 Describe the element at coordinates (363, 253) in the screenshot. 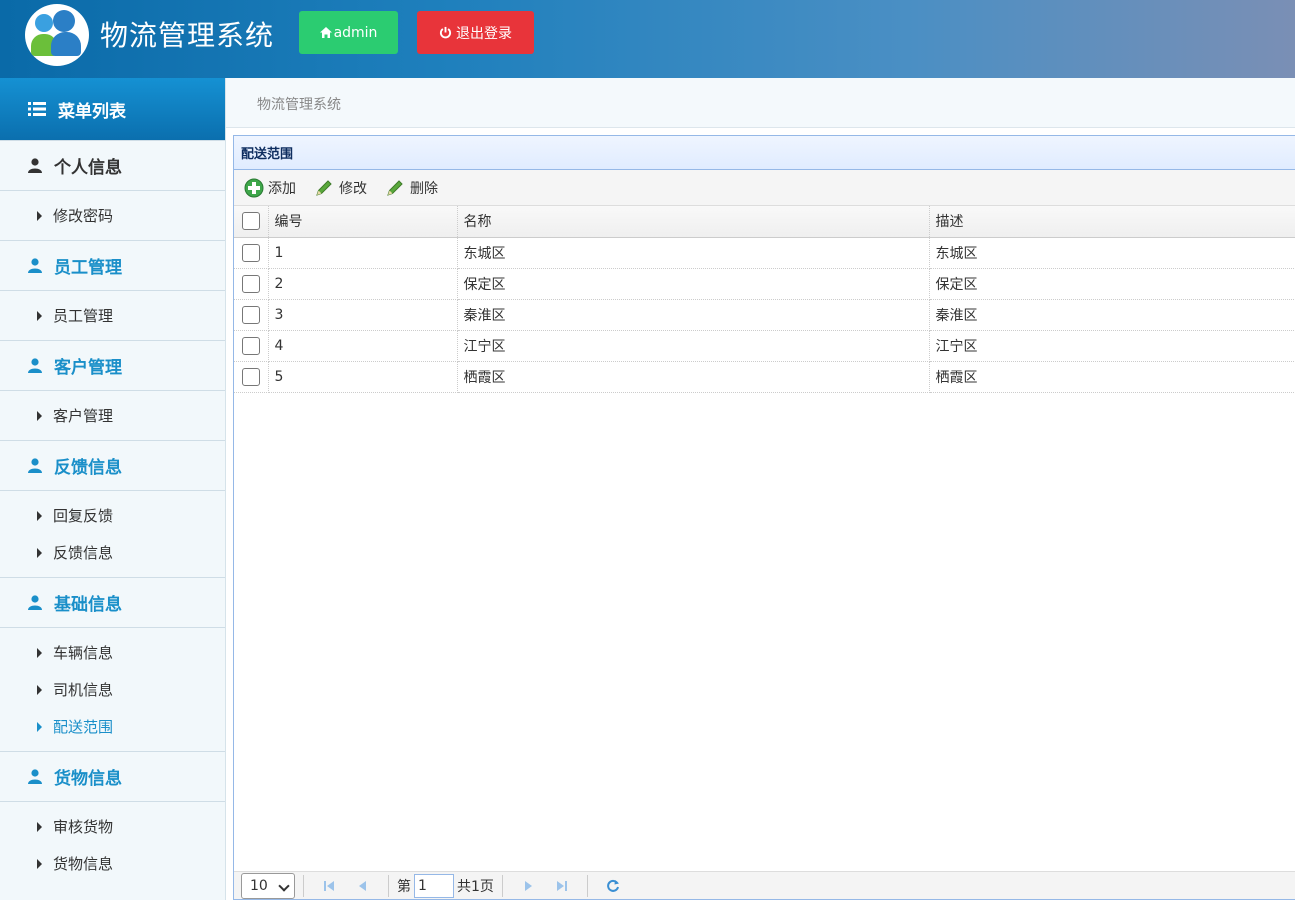

I see `cell-id: 1` at that location.